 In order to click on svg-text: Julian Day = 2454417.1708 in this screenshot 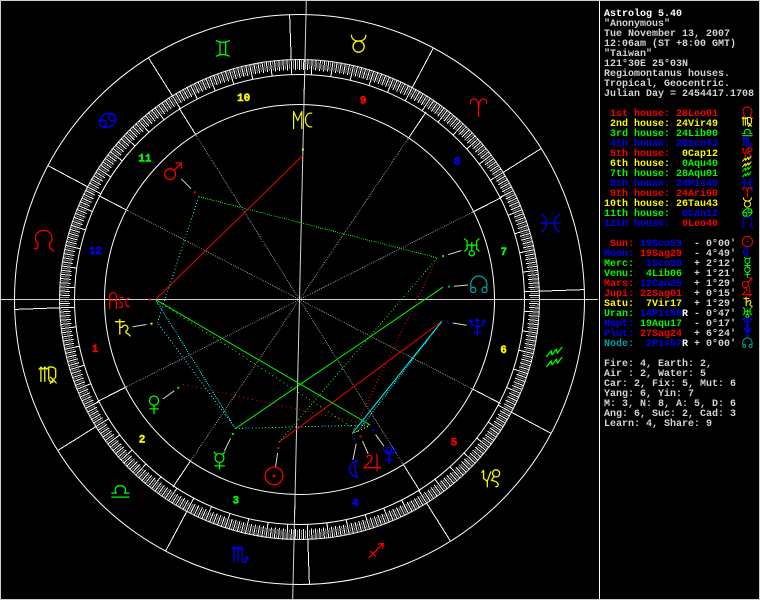, I will do `click(679, 94)`.